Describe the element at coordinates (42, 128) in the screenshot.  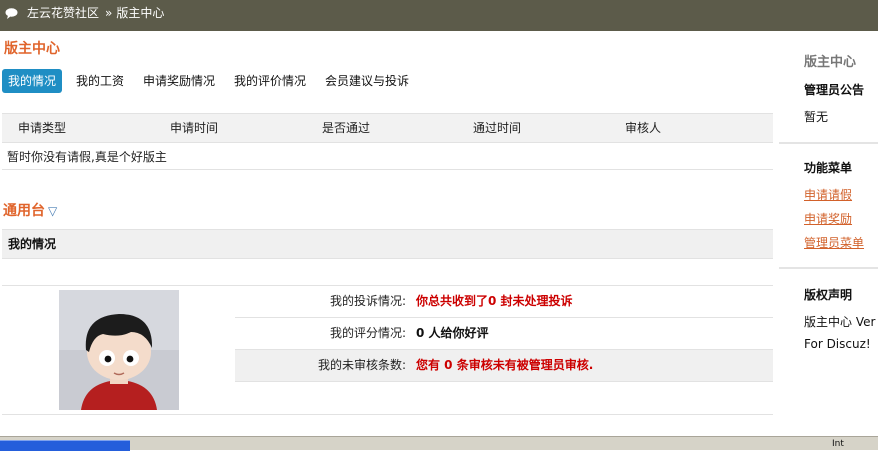
I see `column-header-type: 申请类型` at that location.